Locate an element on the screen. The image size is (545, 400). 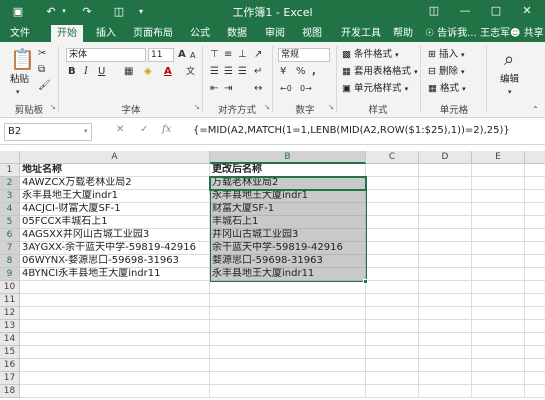
cell-b7: 余干蓝天中学-59819-42916 is located at coordinates (288, 248).